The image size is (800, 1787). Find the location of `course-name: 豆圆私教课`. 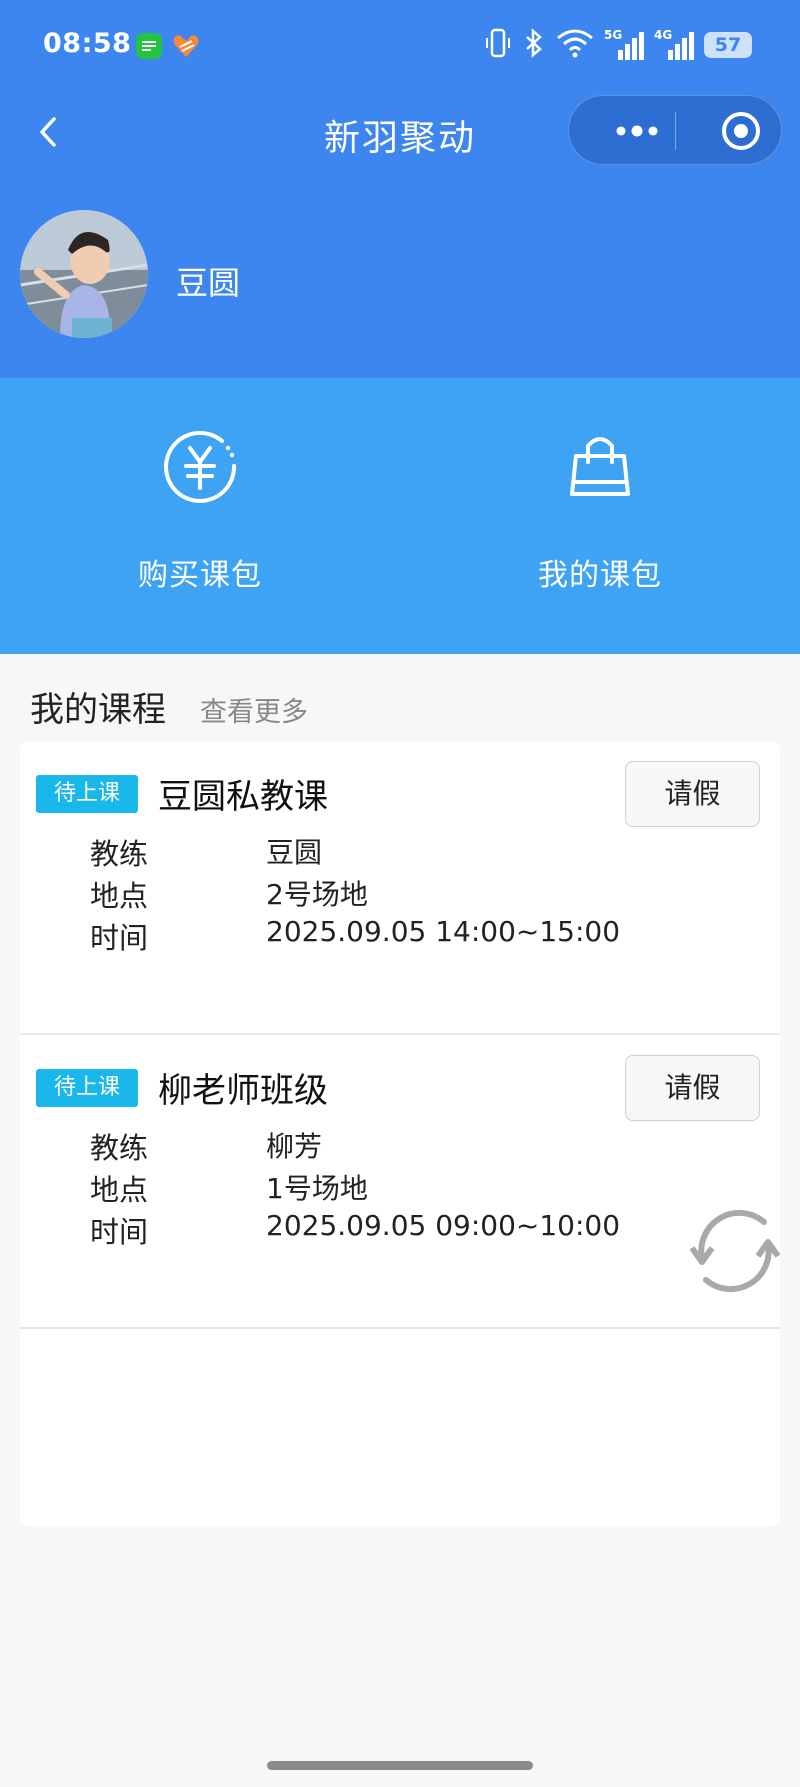

course-name: 豆圆私教课 is located at coordinates (243, 797).